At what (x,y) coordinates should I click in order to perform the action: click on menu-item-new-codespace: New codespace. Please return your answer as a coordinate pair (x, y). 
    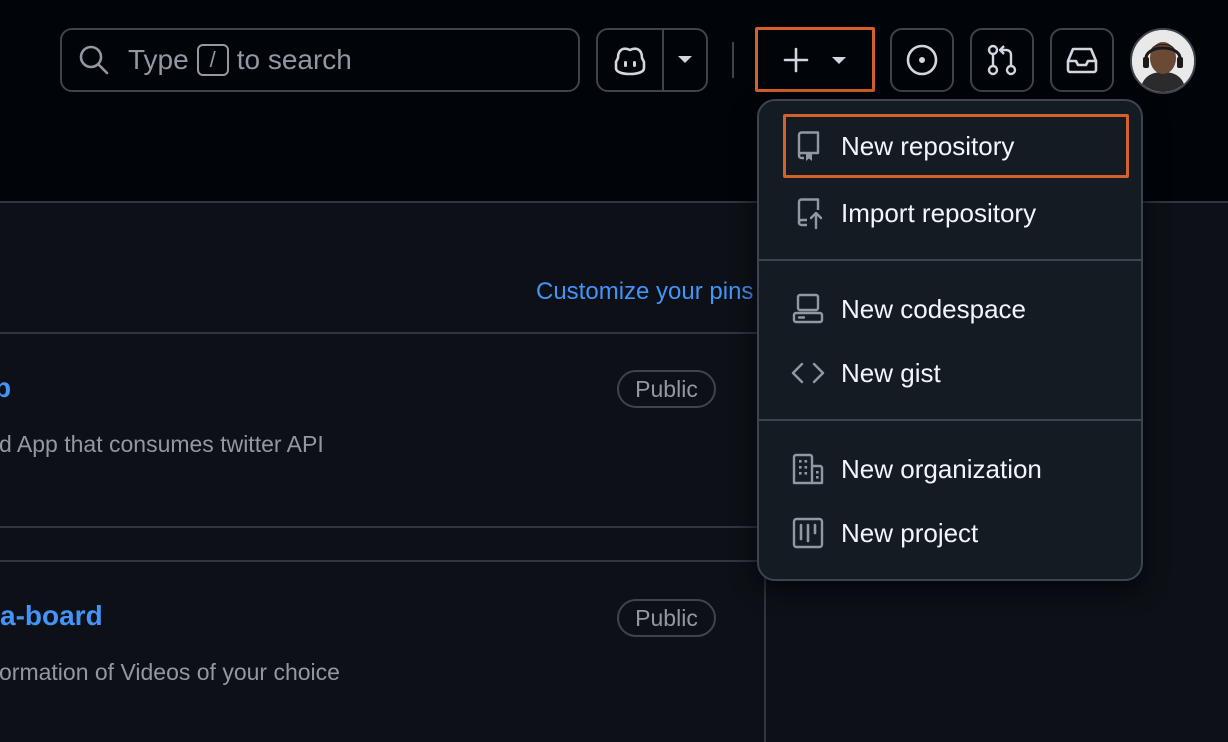
    Looking at the image, I should click on (955, 309).